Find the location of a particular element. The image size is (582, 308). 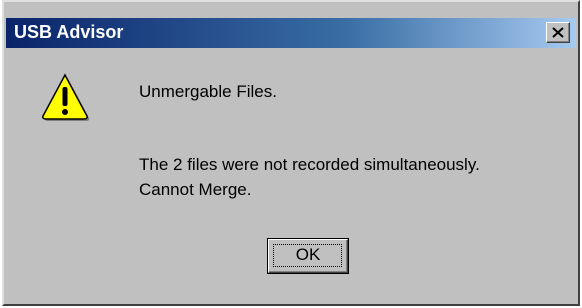

message-heading: Unmergable Files. is located at coordinates (208, 91).